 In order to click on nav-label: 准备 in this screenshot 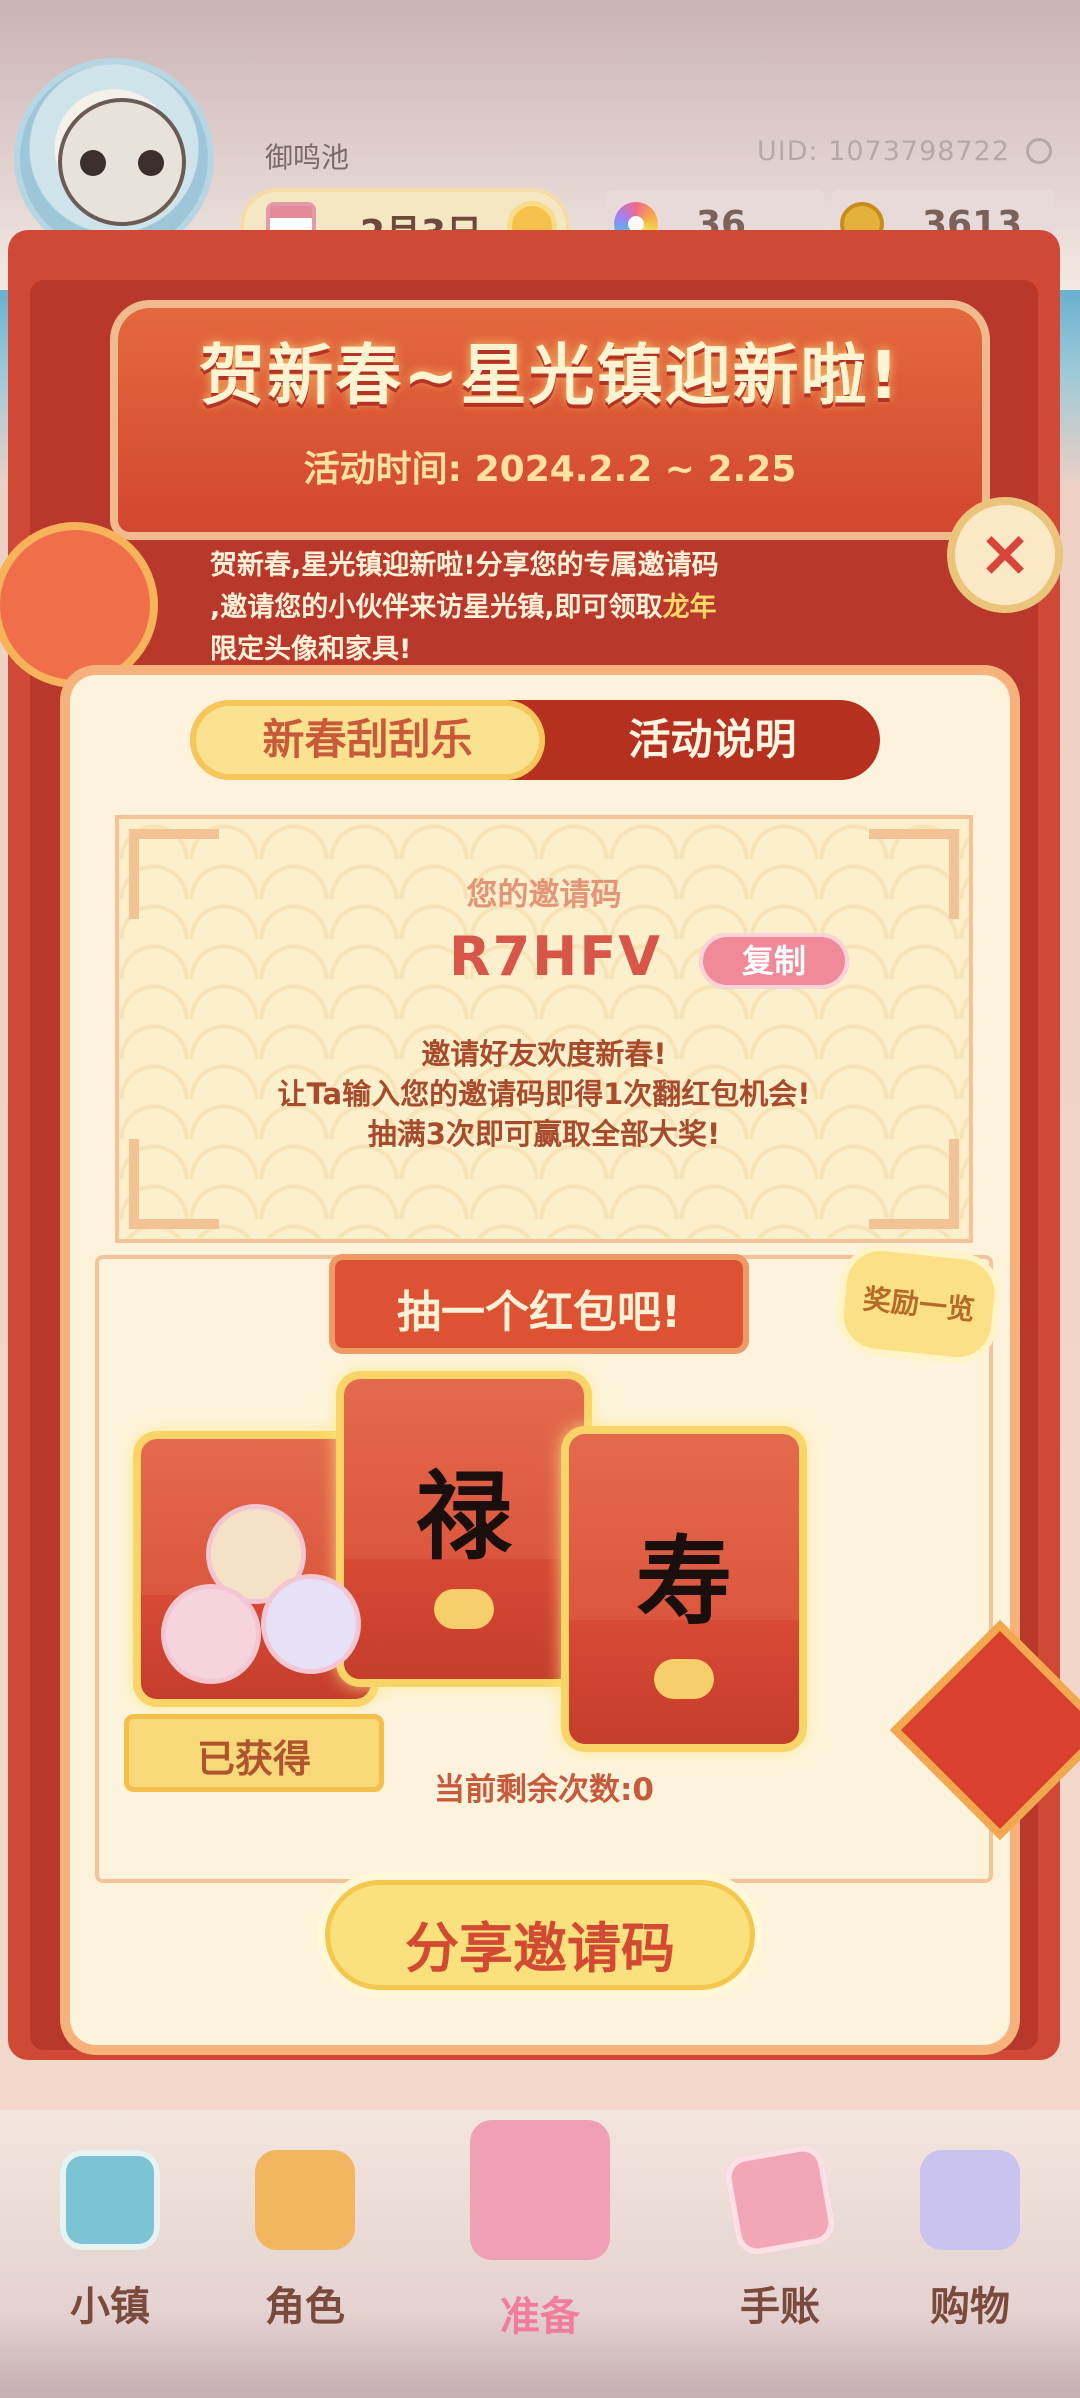, I will do `click(540, 2317)`.